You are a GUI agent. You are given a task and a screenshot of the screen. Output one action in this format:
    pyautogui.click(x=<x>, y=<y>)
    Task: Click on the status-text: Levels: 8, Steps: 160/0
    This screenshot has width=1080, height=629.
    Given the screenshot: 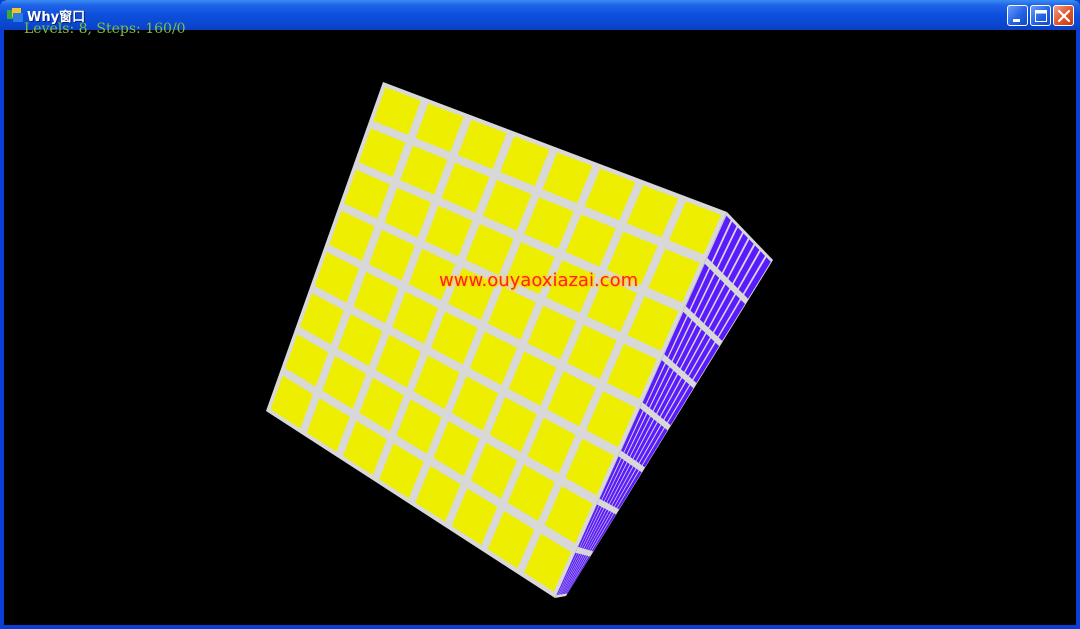 What is the action you would take?
    pyautogui.click(x=105, y=29)
    